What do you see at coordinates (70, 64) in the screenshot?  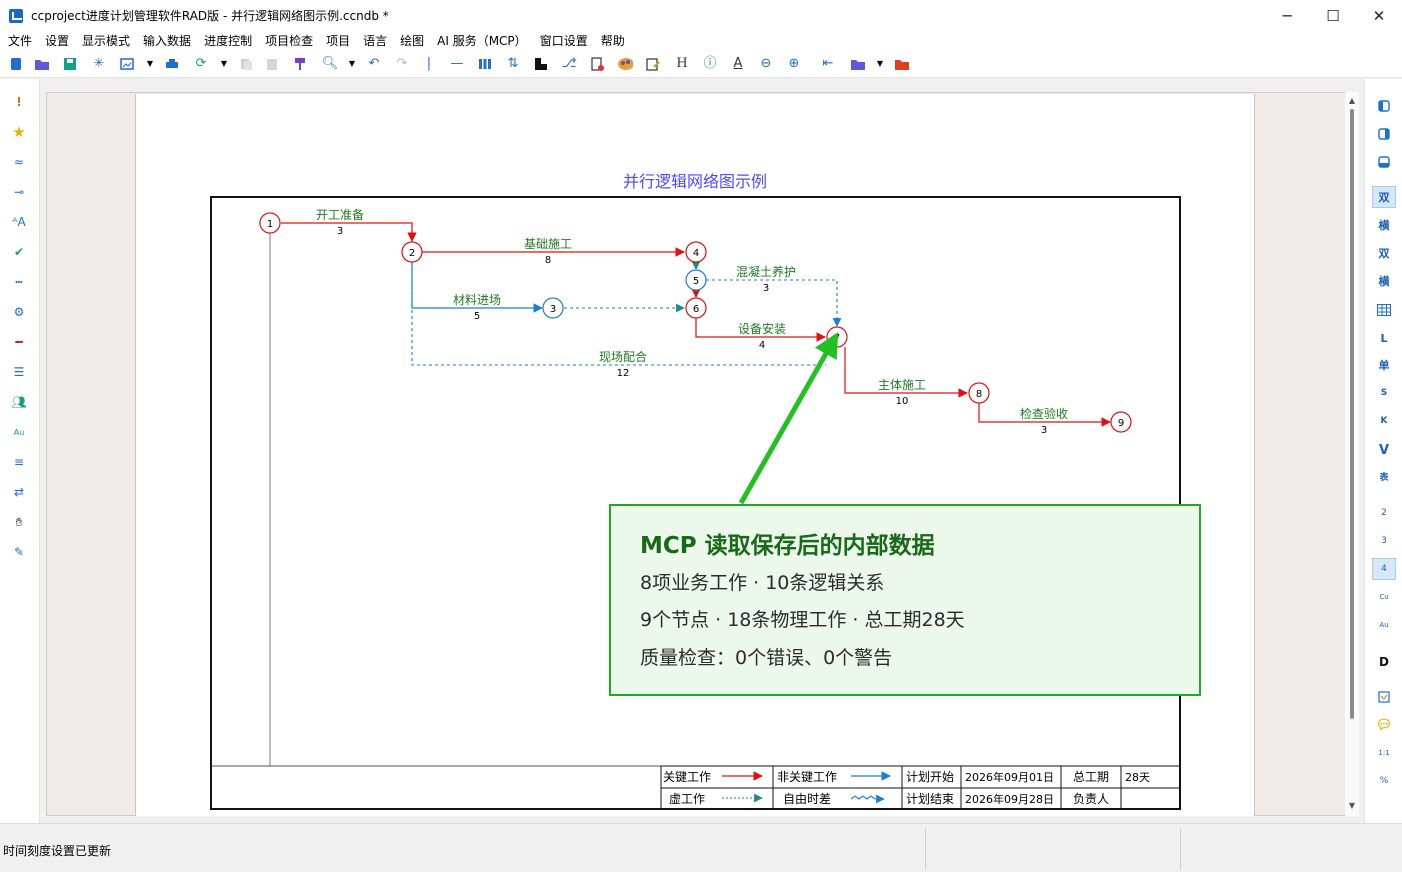 I see `save-icon` at bounding box center [70, 64].